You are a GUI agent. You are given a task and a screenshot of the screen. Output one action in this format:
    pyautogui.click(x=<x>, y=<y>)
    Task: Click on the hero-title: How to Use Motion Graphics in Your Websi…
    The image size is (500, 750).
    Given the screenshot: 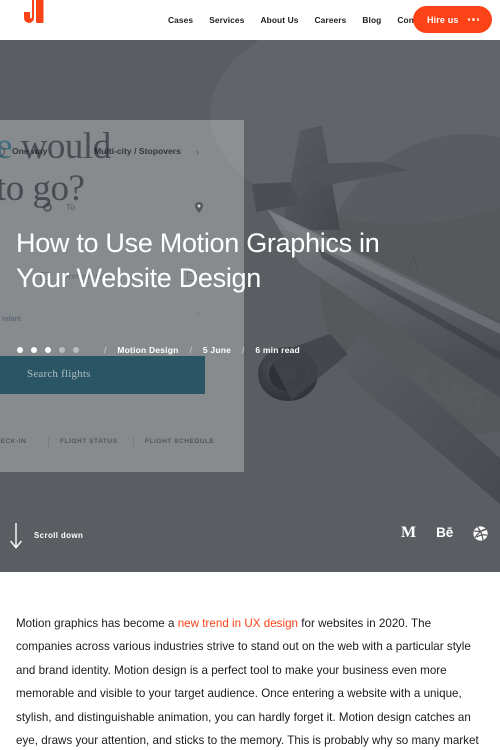 What is the action you would take?
    pyautogui.click(x=198, y=260)
    